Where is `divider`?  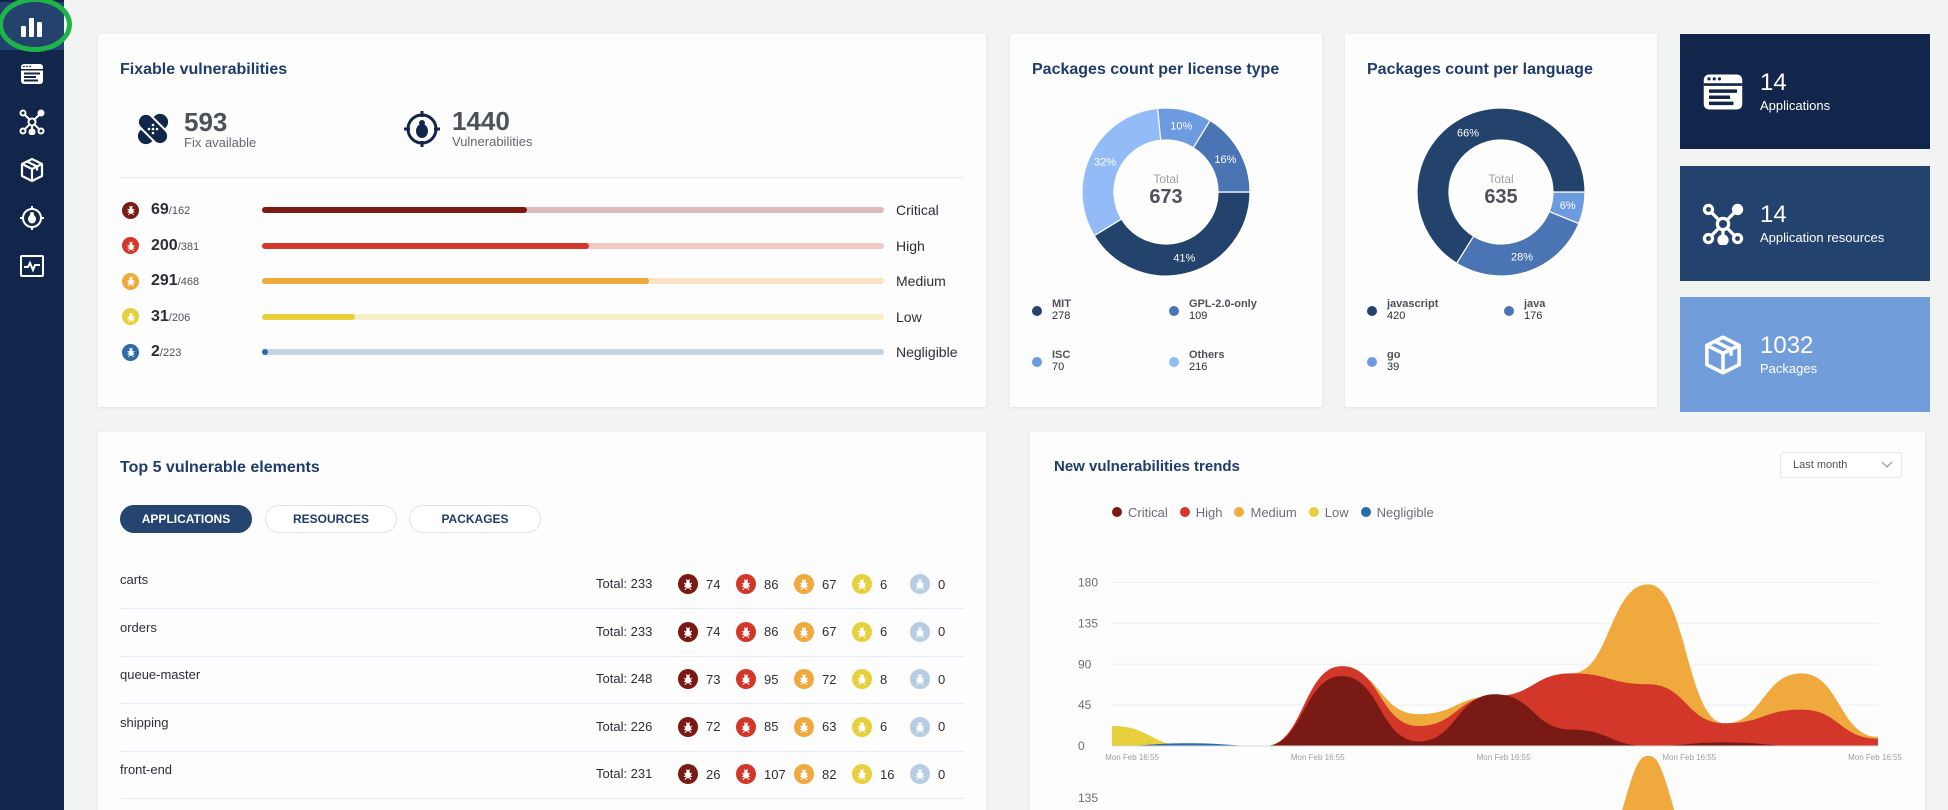 divider is located at coordinates (542, 177).